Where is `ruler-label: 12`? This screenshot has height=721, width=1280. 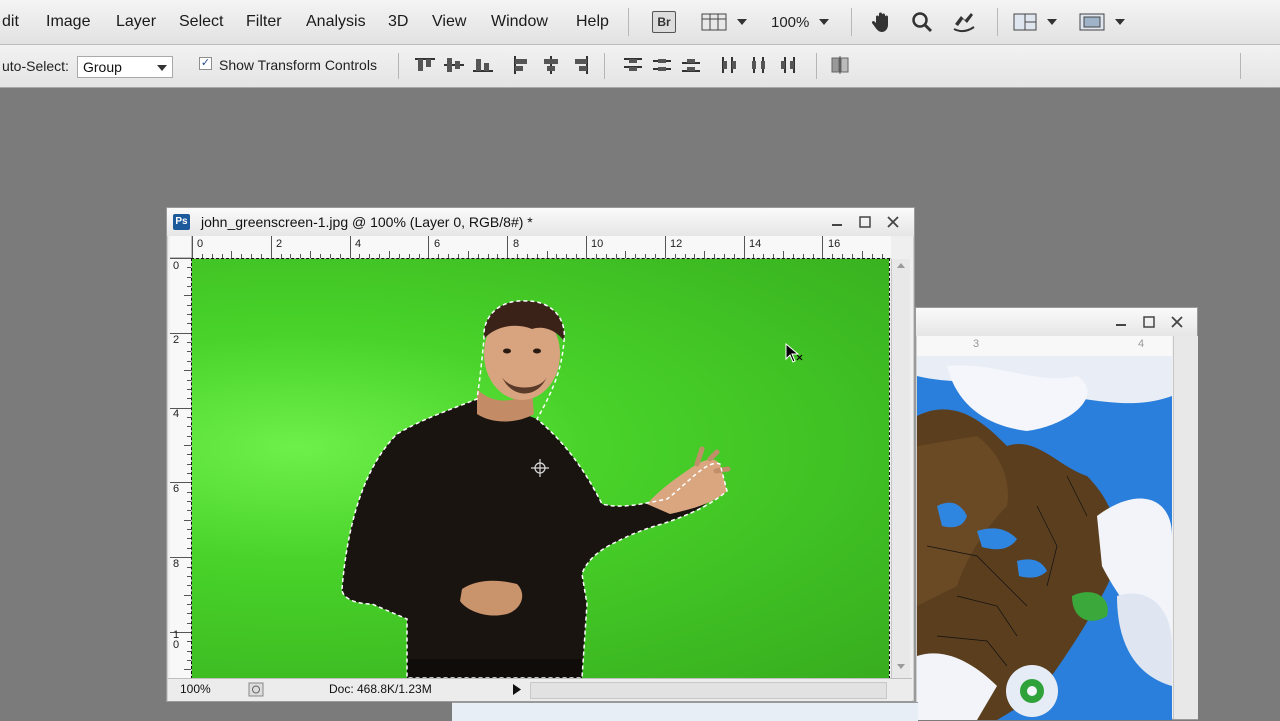 ruler-label: 12 is located at coordinates (676, 244).